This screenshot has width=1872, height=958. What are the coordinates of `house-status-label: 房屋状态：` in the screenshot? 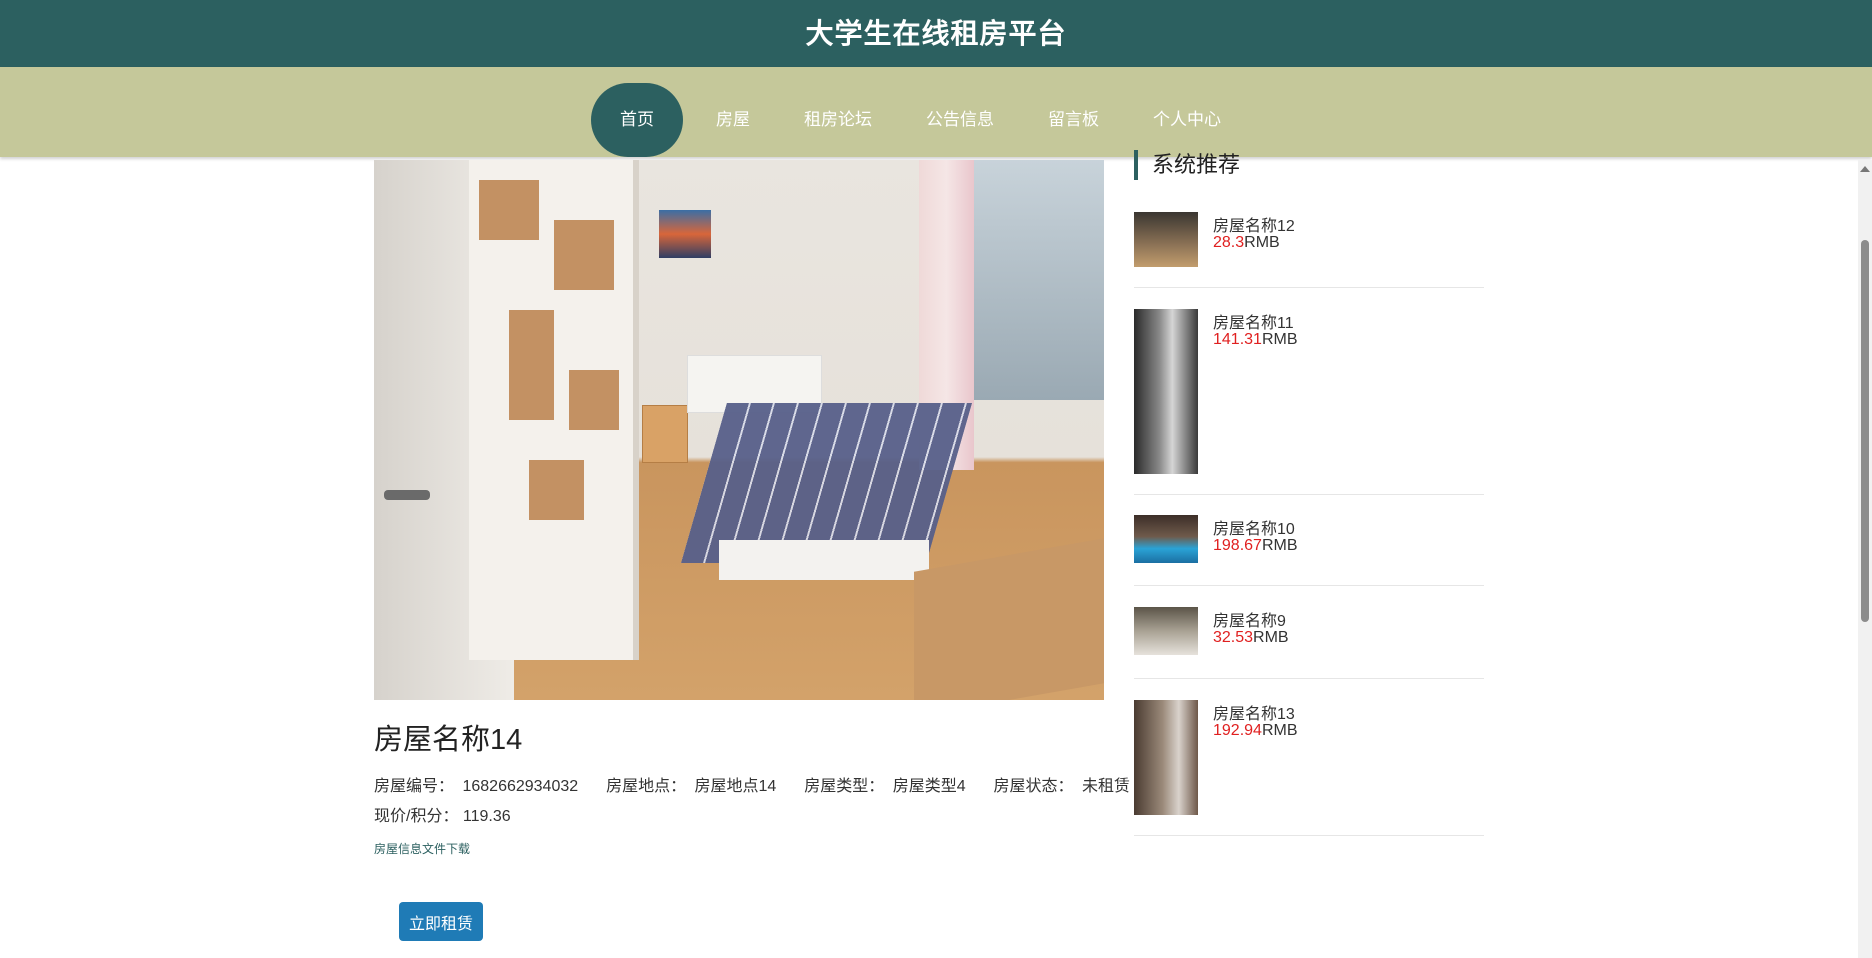 It's located at (1033, 786).